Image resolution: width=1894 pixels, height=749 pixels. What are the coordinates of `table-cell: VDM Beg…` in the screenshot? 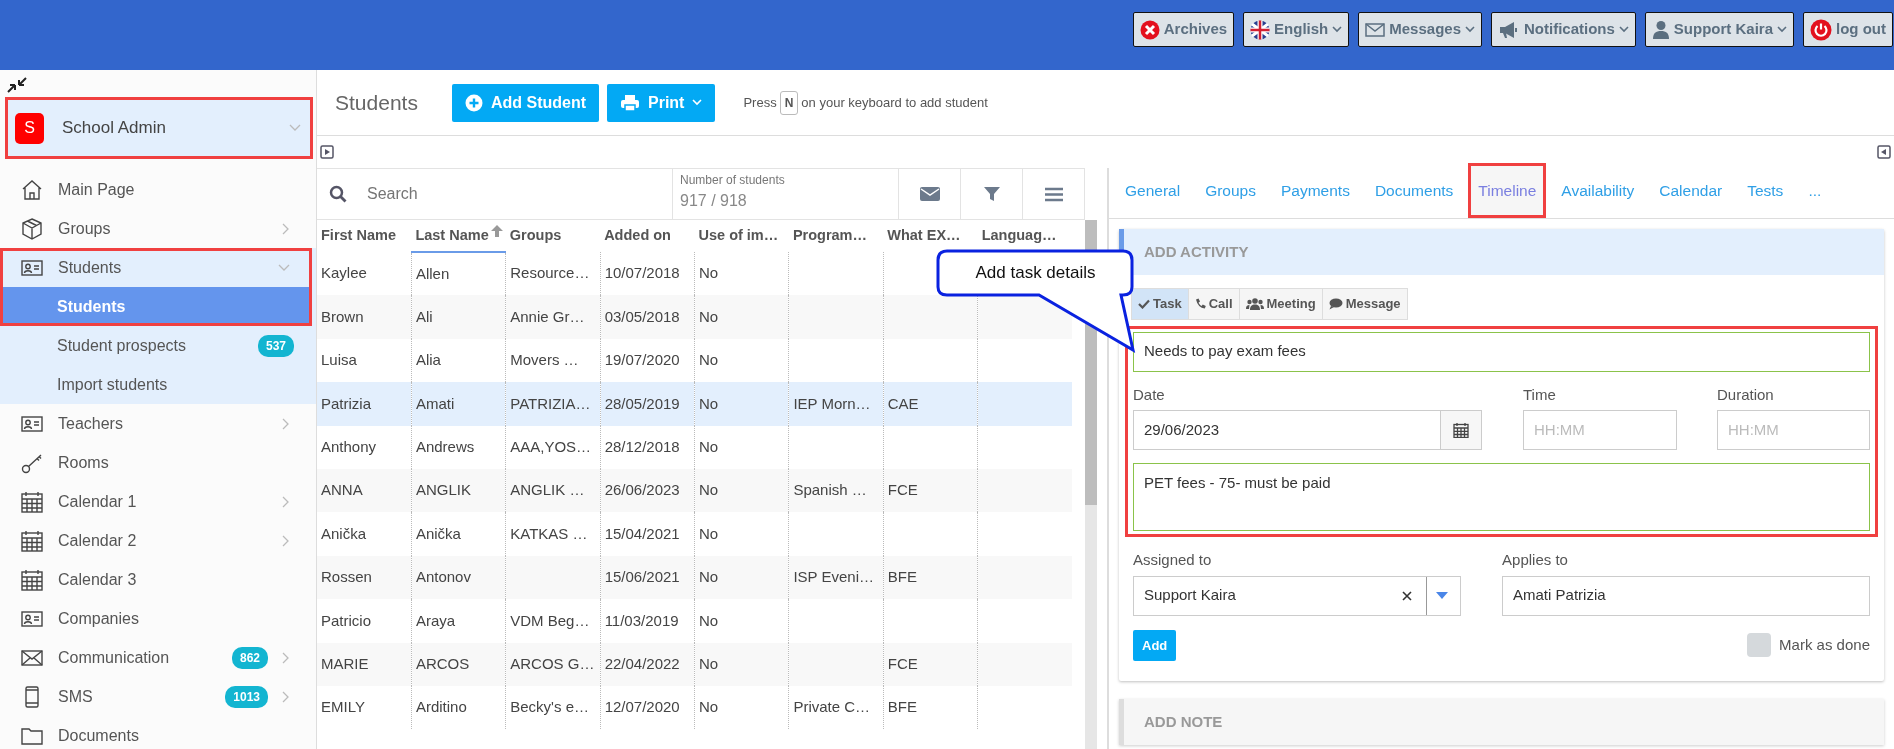 It's located at (550, 620).